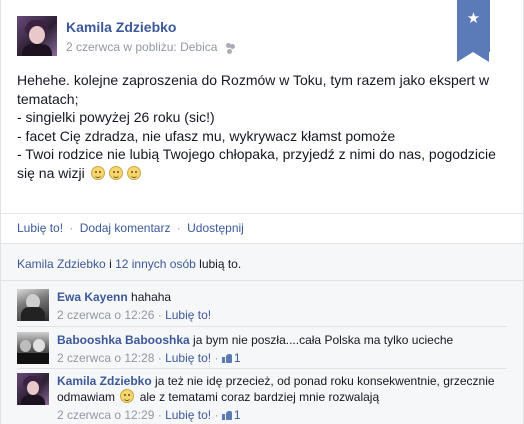 The height and width of the screenshot is (424, 524). Describe the element at coordinates (473, 31) in the screenshot. I see `highlight-ribbon: ★` at that location.